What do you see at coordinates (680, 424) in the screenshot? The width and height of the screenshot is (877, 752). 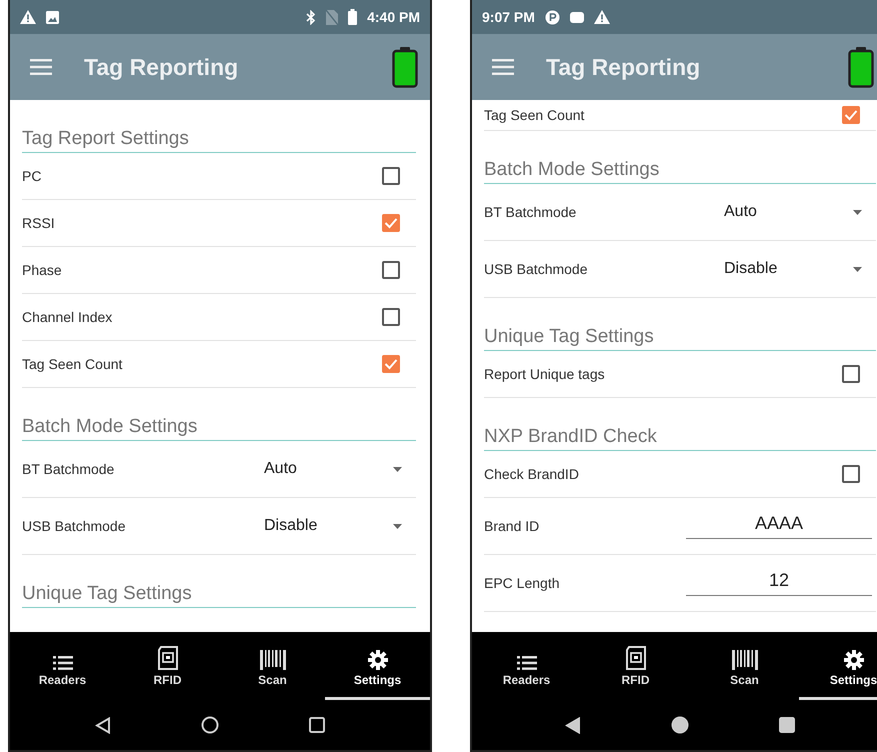 I see `section-header: NXP BrandID Check` at bounding box center [680, 424].